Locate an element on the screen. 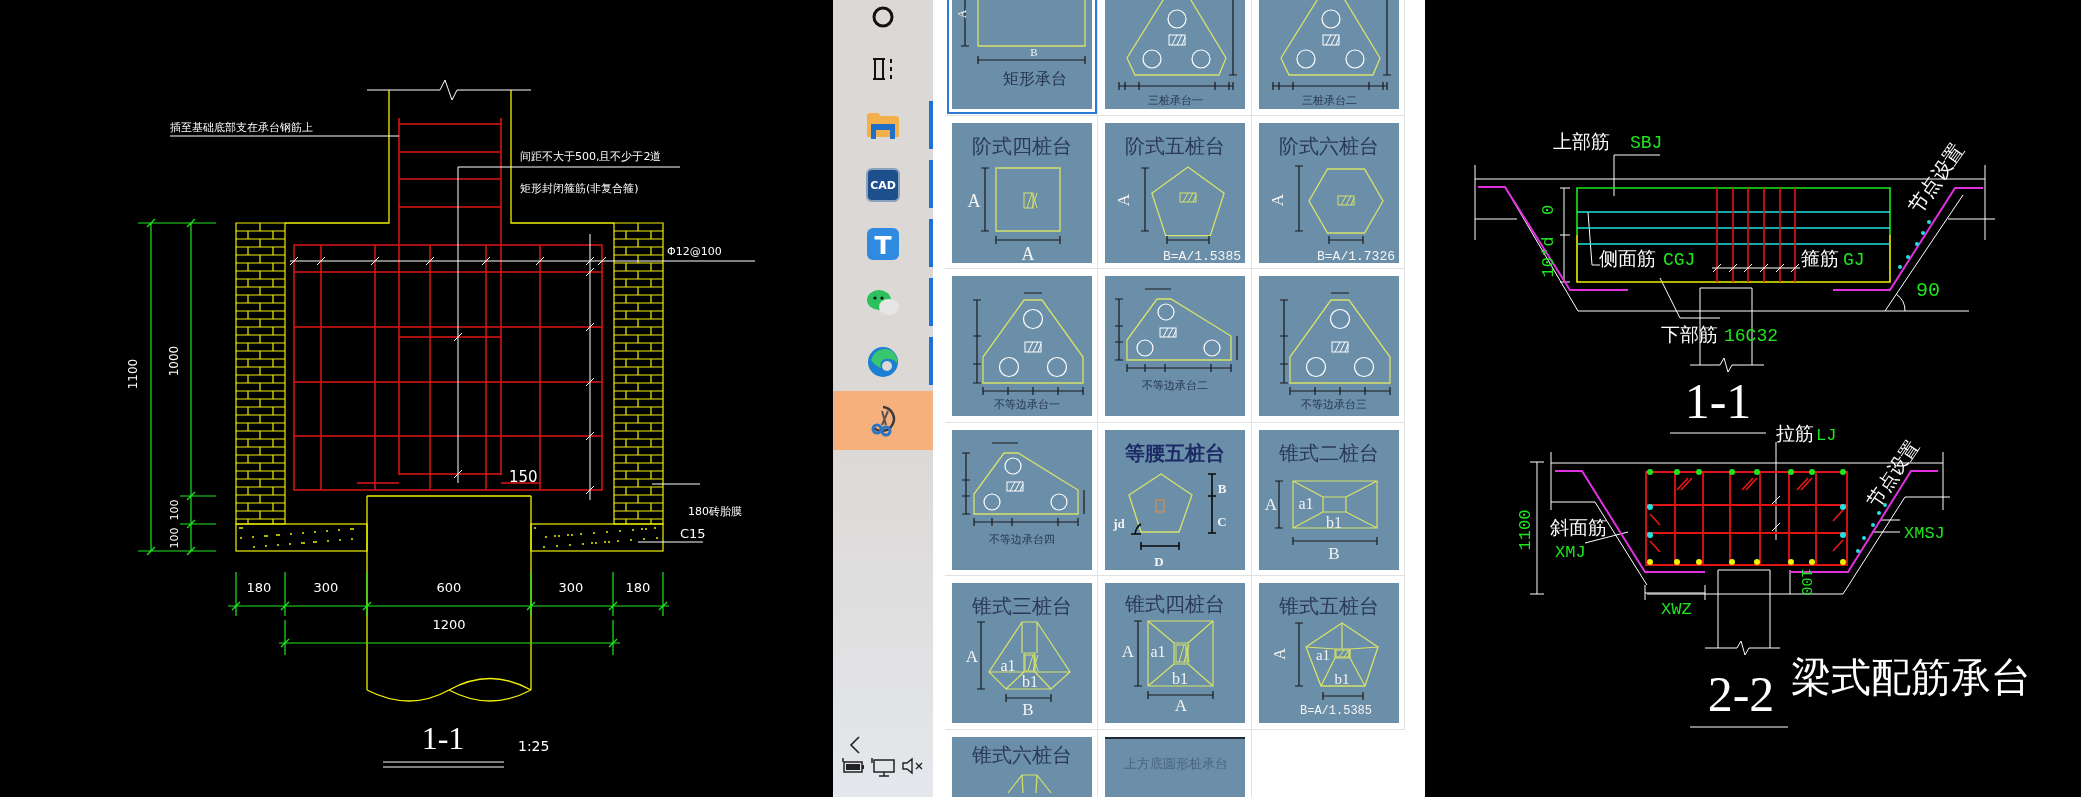 This screenshot has width=2081, height=797. option-title: 锥式四桩台 is located at coordinates (1175, 604).